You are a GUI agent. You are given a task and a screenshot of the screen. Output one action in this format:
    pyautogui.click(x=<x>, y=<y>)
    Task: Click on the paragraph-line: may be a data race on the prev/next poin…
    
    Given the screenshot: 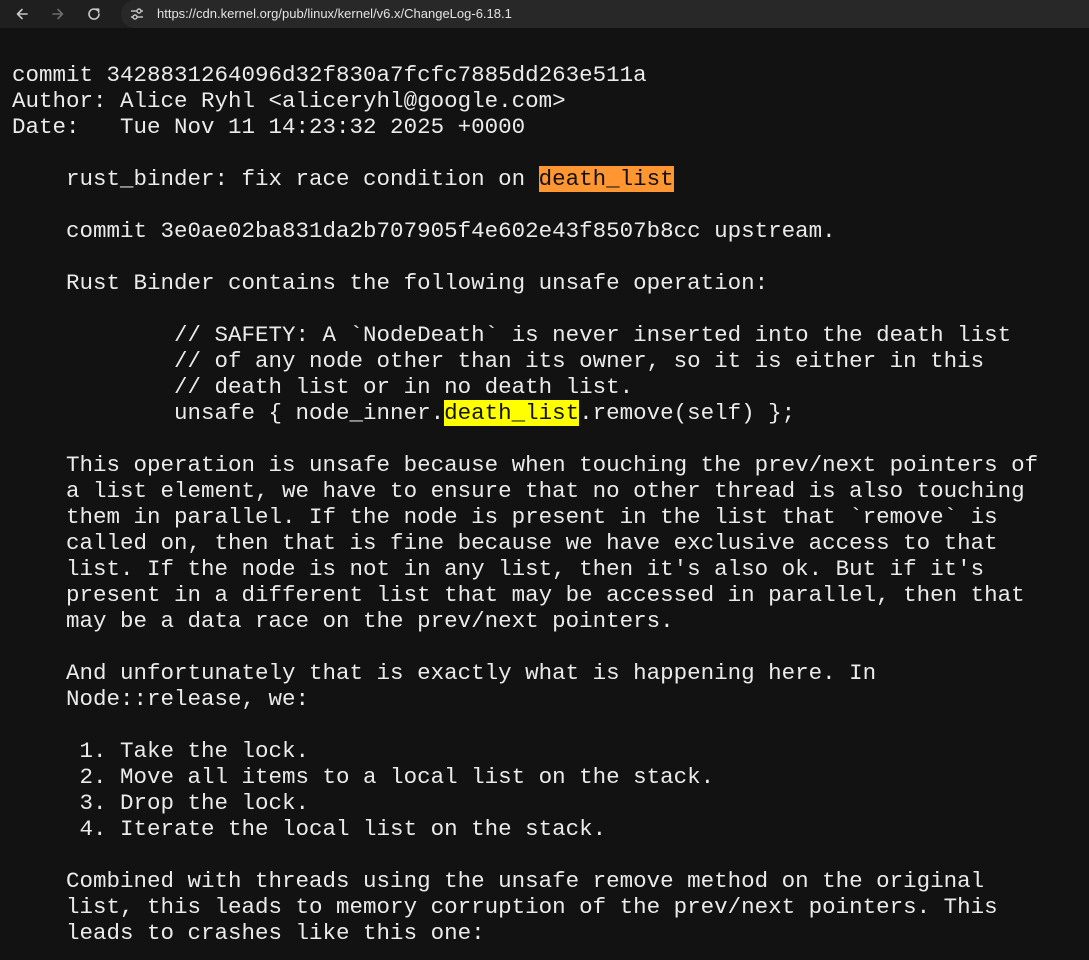 What is the action you would take?
    pyautogui.click(x=343, y=621)
    